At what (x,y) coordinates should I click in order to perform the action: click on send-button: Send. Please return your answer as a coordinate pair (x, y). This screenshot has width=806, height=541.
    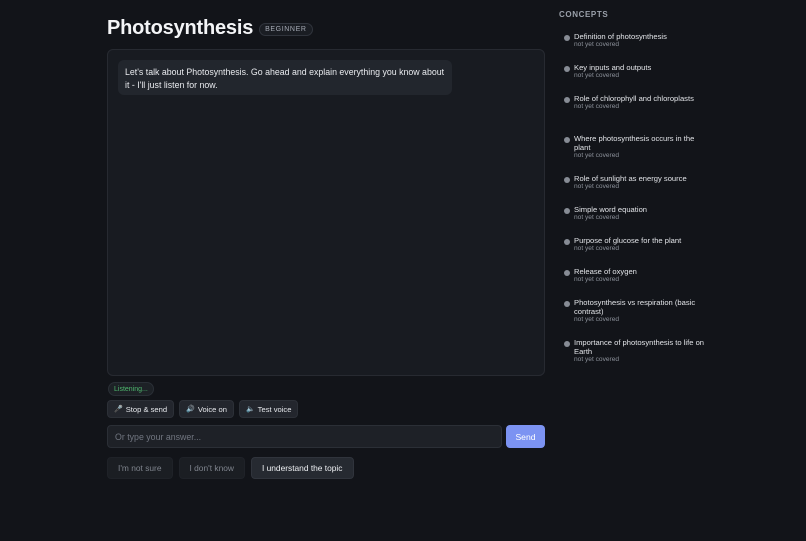
    Looking at the image, I should click on (525, 436).